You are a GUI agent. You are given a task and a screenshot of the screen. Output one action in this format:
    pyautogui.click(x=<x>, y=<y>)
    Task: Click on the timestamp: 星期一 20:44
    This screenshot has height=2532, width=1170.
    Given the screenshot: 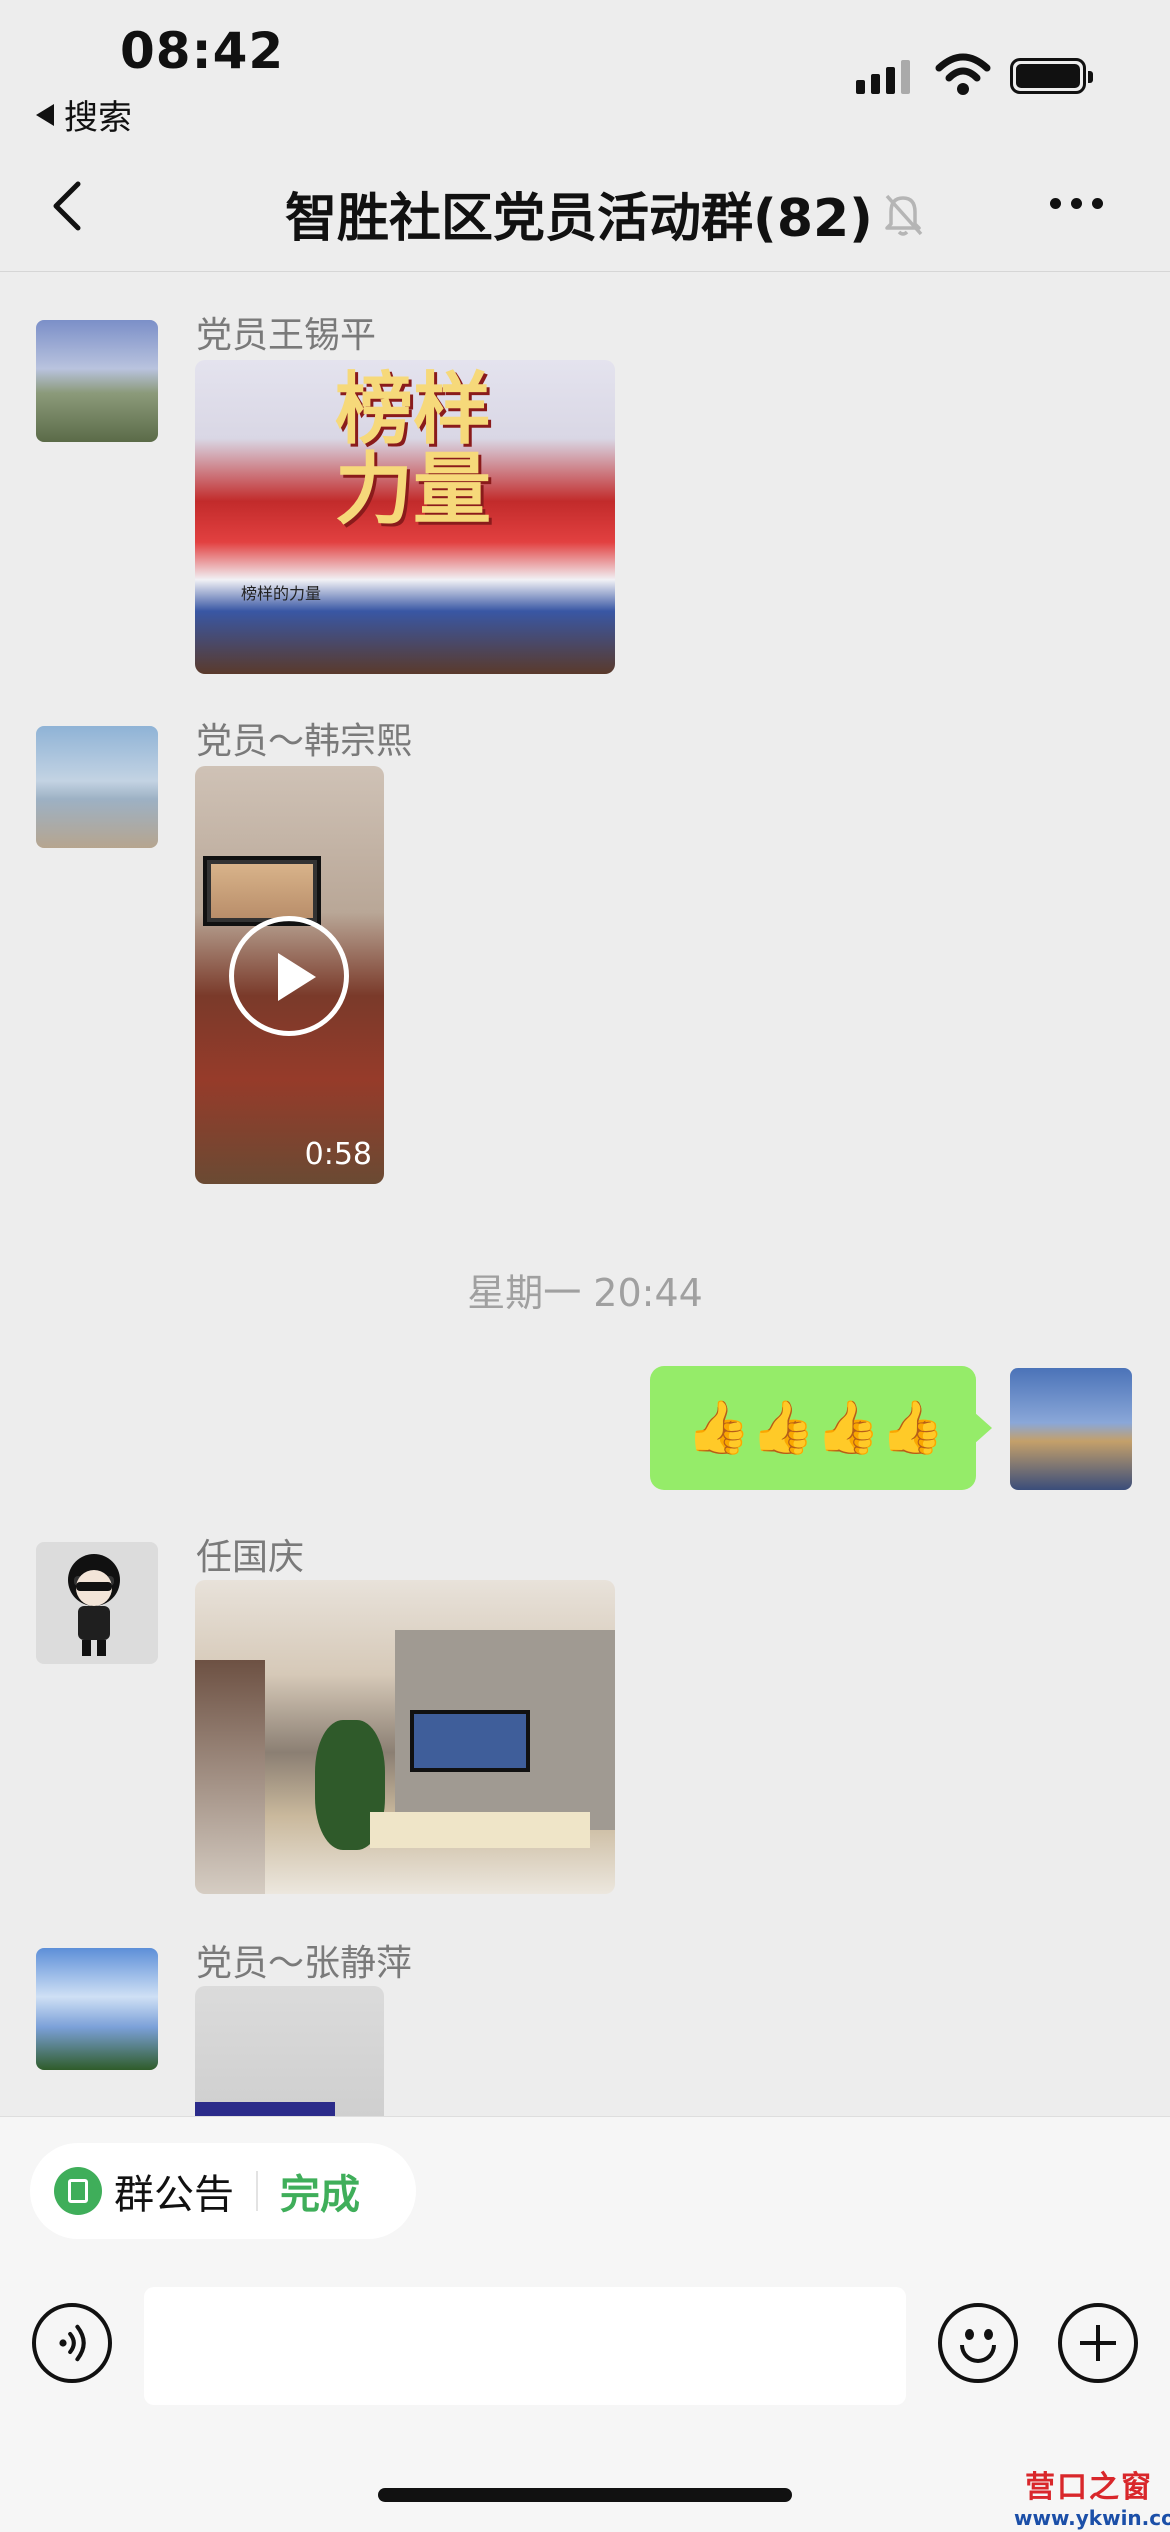 What is the action you would take?
    pyautogui.click(x=585, y=1293)
    